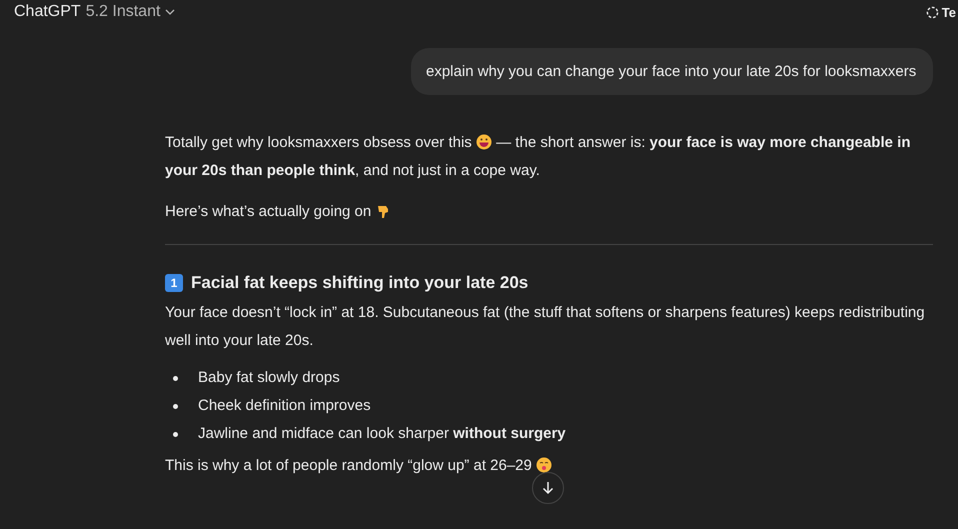 The width and height of the screenshot is (958, 529). I want to click on arrow-down-icon, so click(548, 488).